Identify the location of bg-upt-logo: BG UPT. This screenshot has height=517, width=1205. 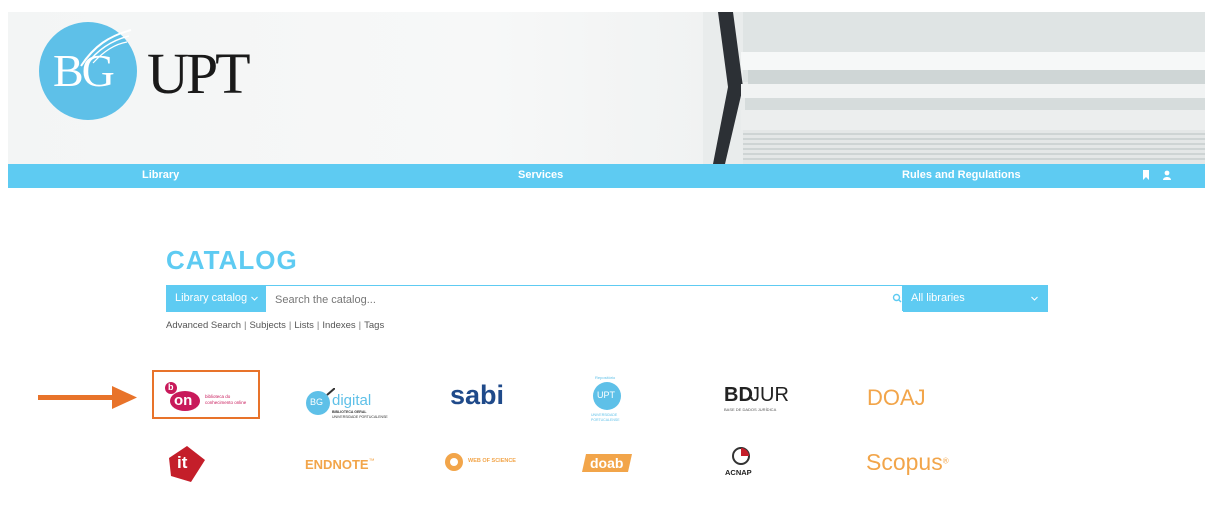
(145, 72).